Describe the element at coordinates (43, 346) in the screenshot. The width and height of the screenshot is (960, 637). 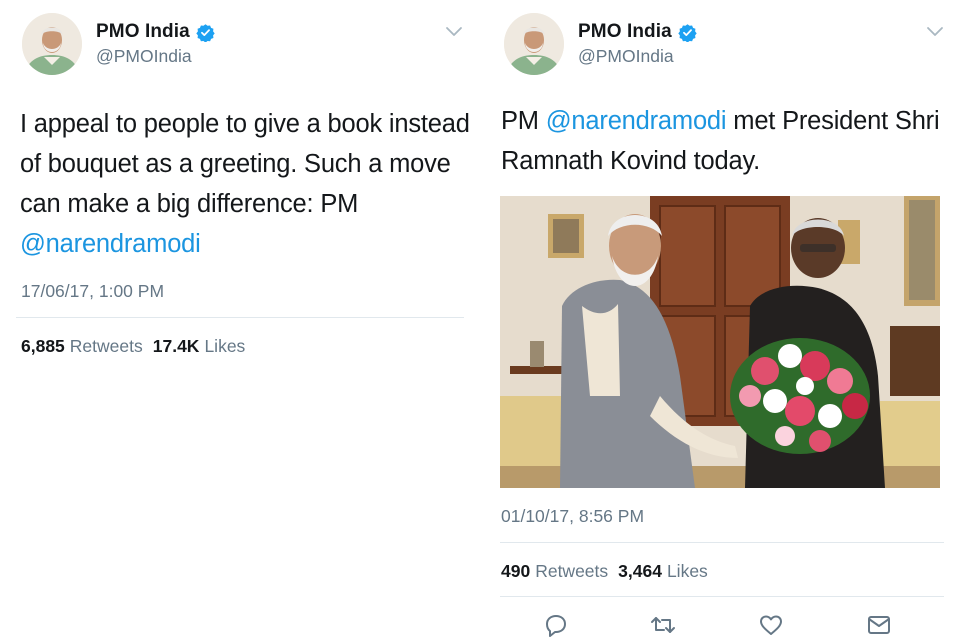
I see `retweet-count: 6,885` at that location.